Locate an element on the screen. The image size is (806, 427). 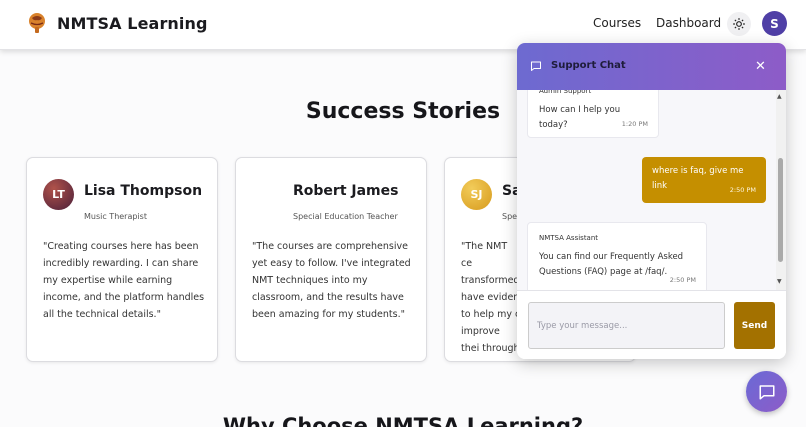
chat-message-input is located at coordinates (626, 325).